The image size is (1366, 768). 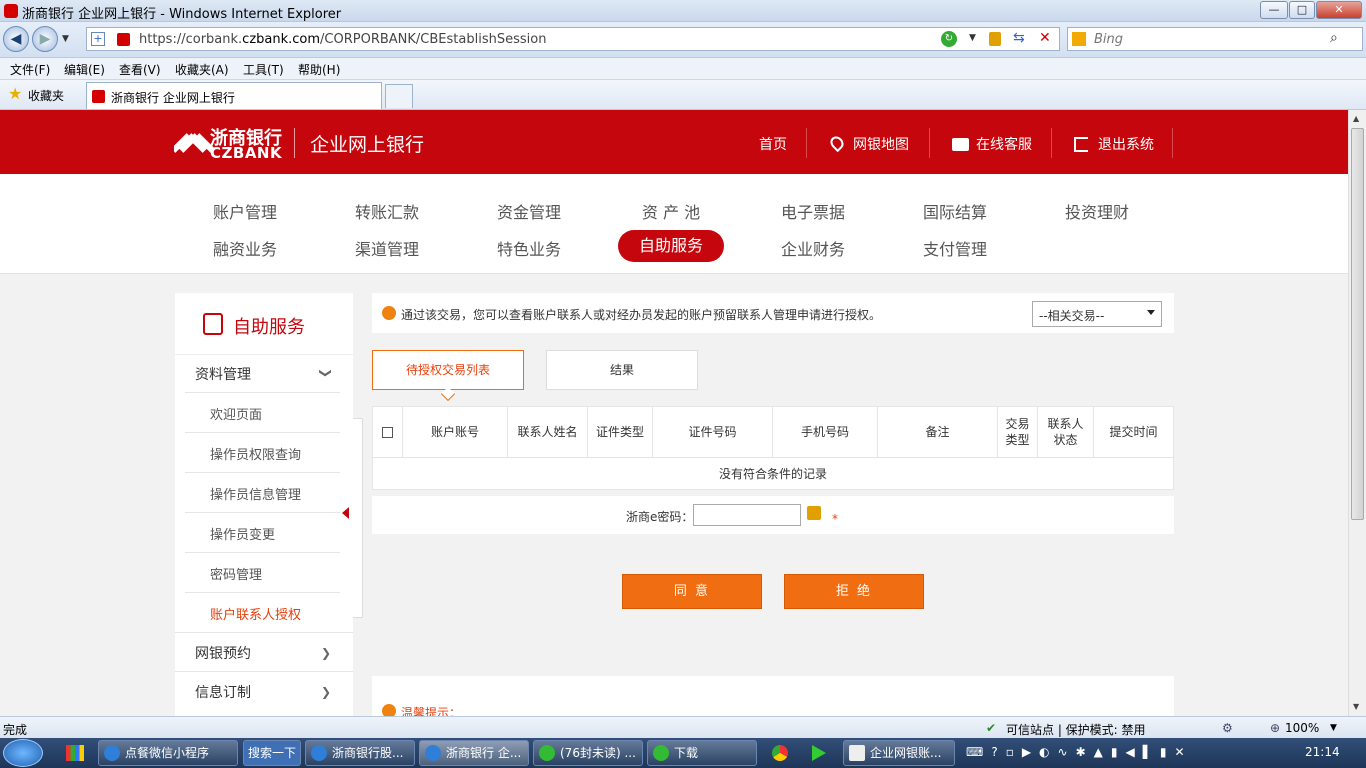 I want to click on ie-icon, so click(x=433, y=753).